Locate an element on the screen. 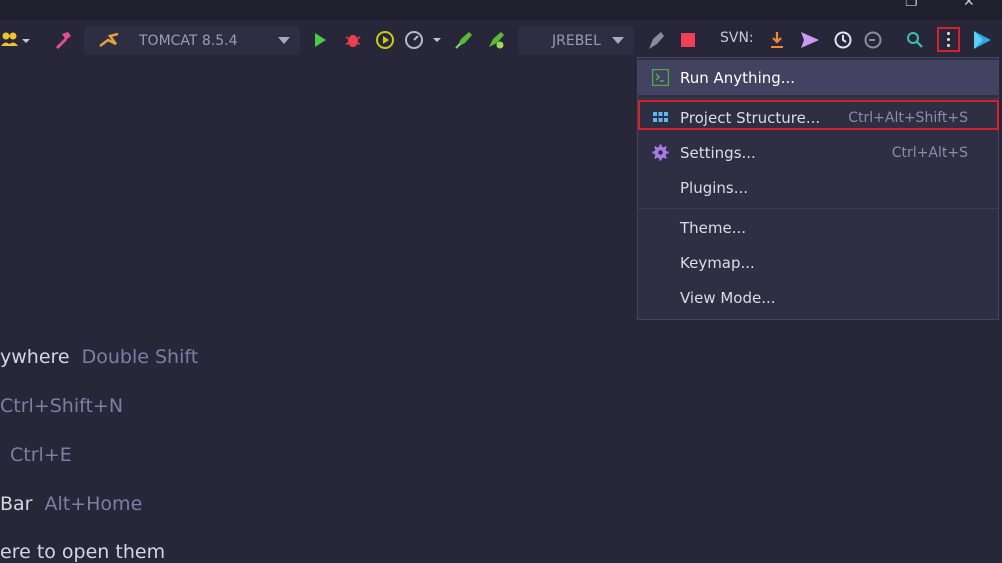  hint-key: Ctrl+E is located at coordinates (41, 455).